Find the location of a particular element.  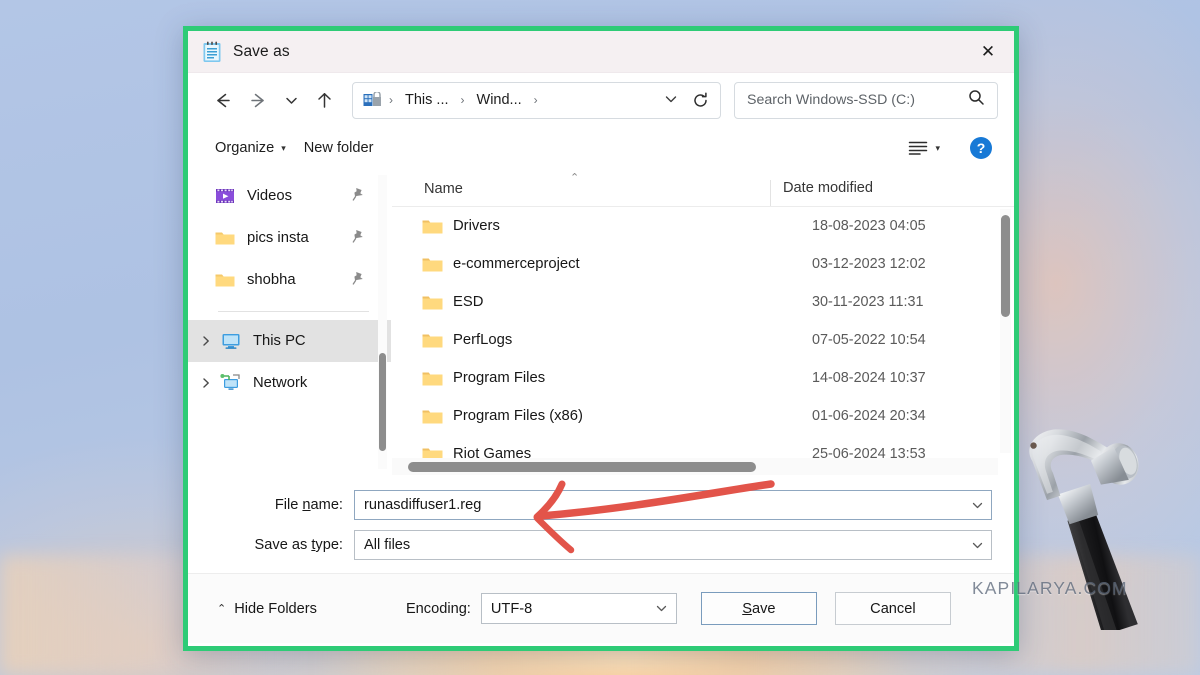

encoding-select: UTF-8 is located at coordinates (578, 608).